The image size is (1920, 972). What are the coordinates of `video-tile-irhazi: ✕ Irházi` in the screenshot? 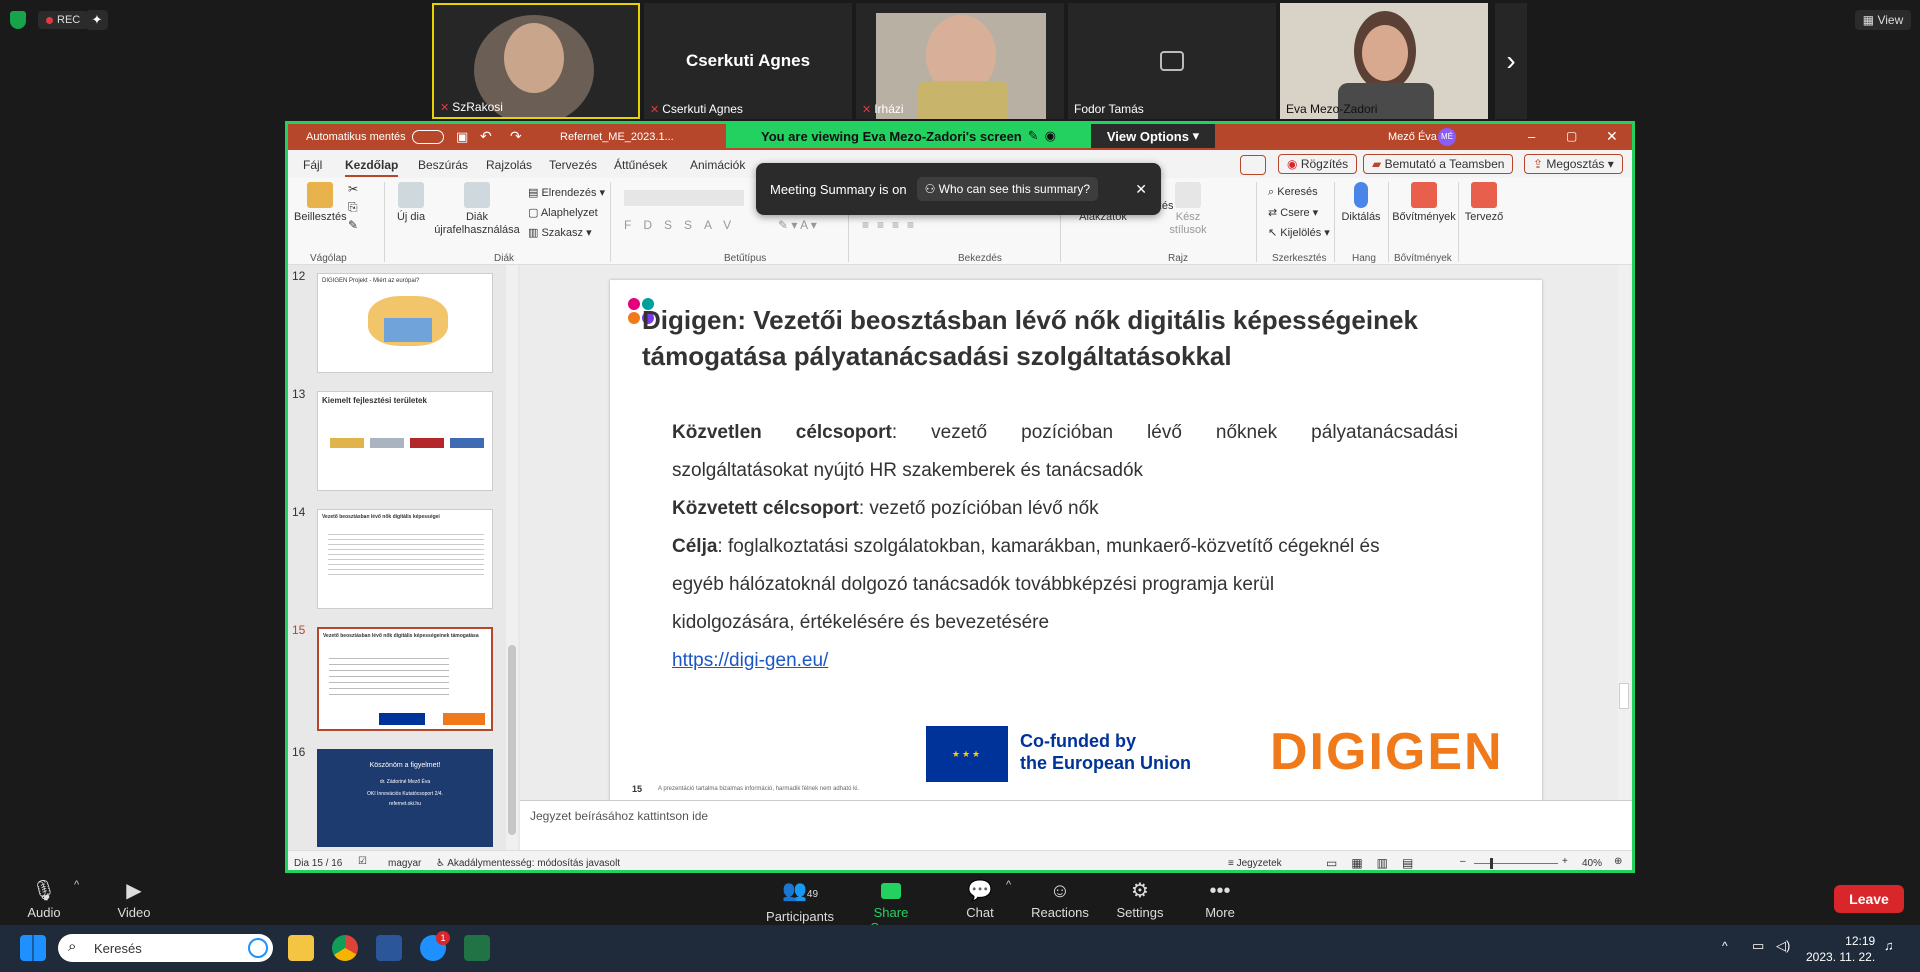 It's located at (960, 61).